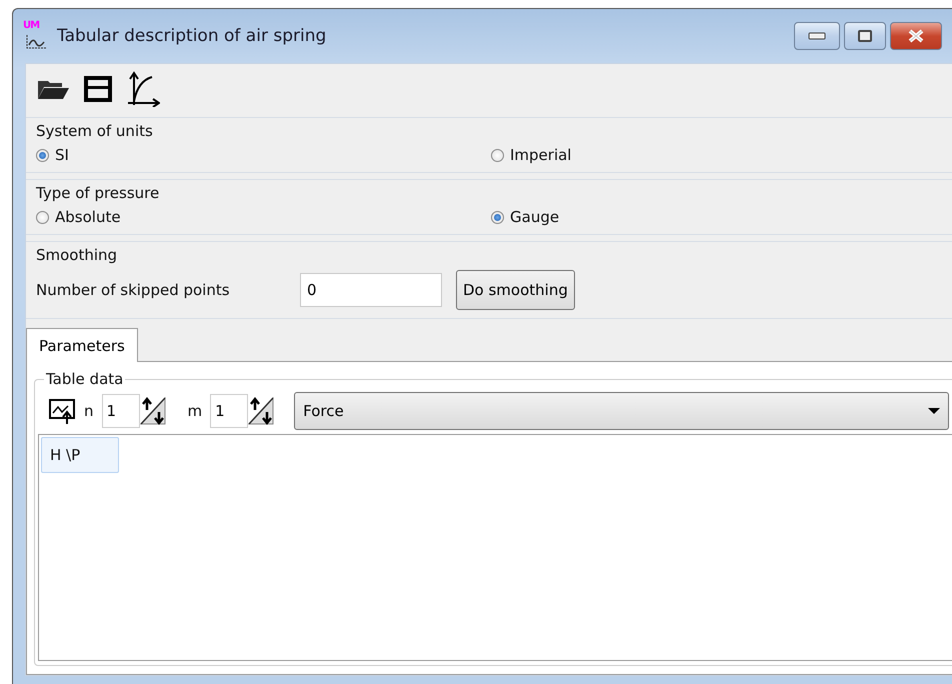 The width and height of the screenshot is (952, 684). Describe the element at coordinates (263, 155) in the screenshot. I see `radio-button: SI` at that location.